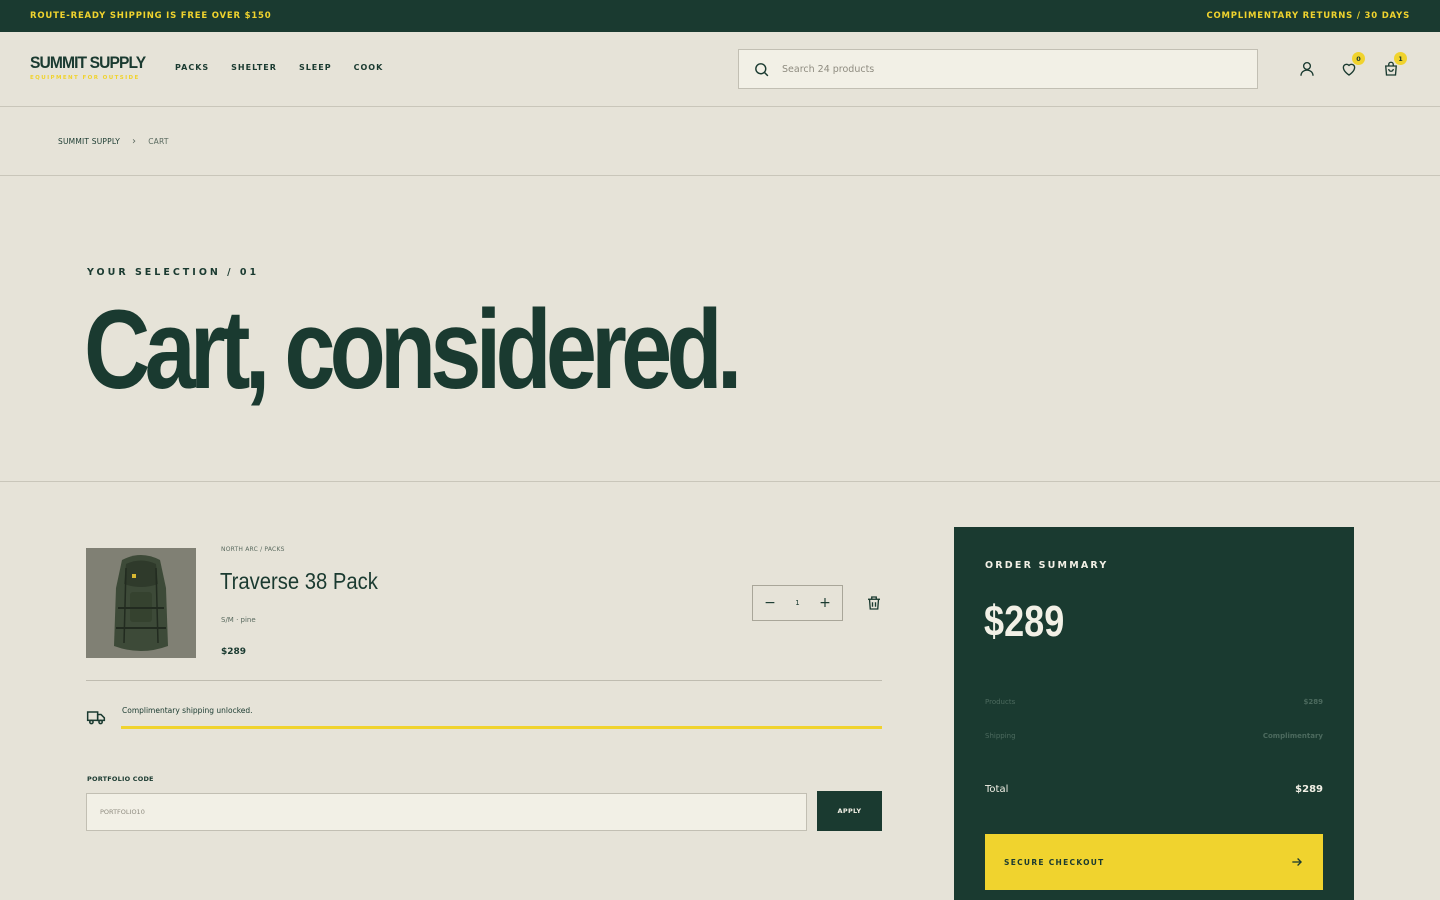  What do you see at coordinates (1313, 702) in the screenshot?
I see `summary-products-value: $289` at bounding box center [1313, 702].